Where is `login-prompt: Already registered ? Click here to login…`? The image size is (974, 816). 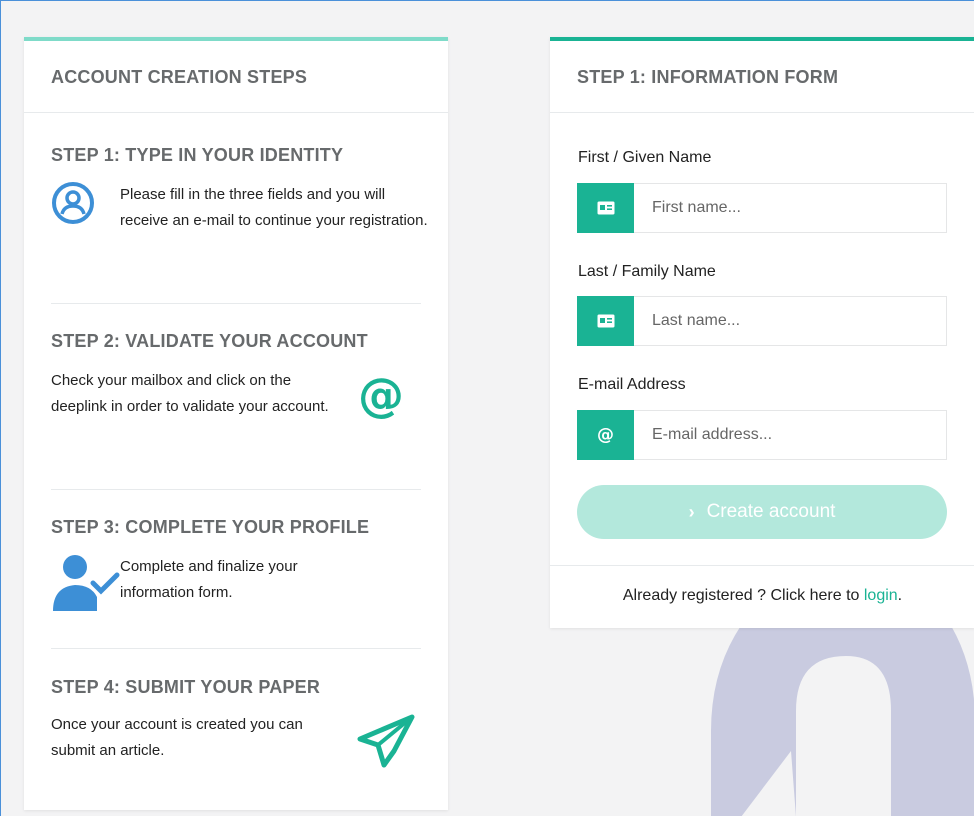 login-prompt: Already registered ? Click here to login… is located at coordinates (762, 596).